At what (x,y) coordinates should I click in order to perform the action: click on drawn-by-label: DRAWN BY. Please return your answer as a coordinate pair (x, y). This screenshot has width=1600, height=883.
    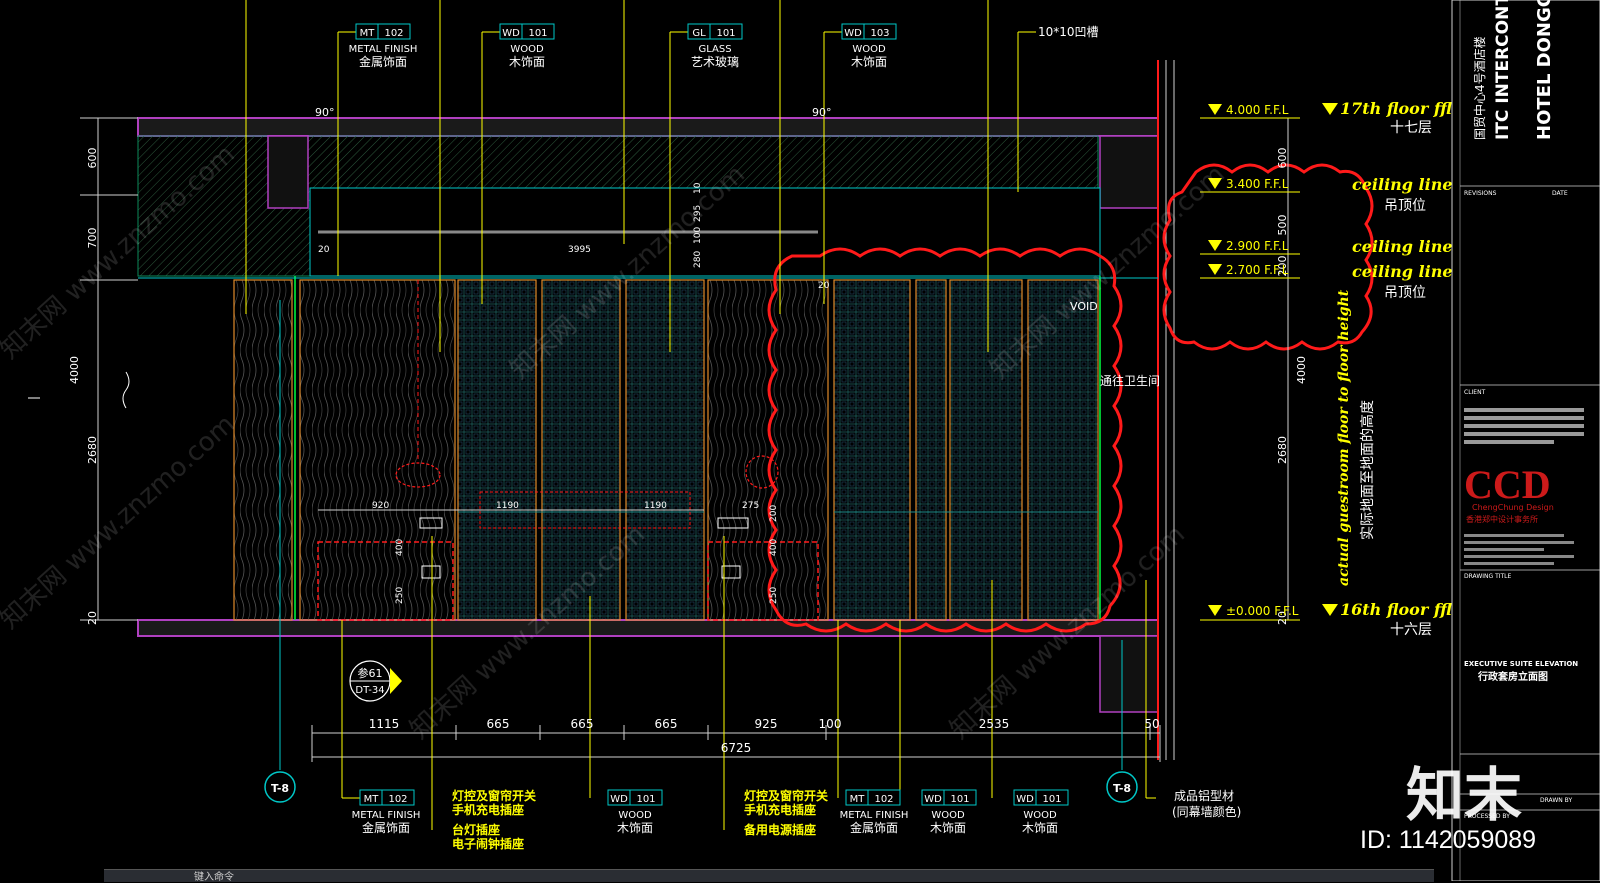
    Looking at the image, I should click on (1556, 800).